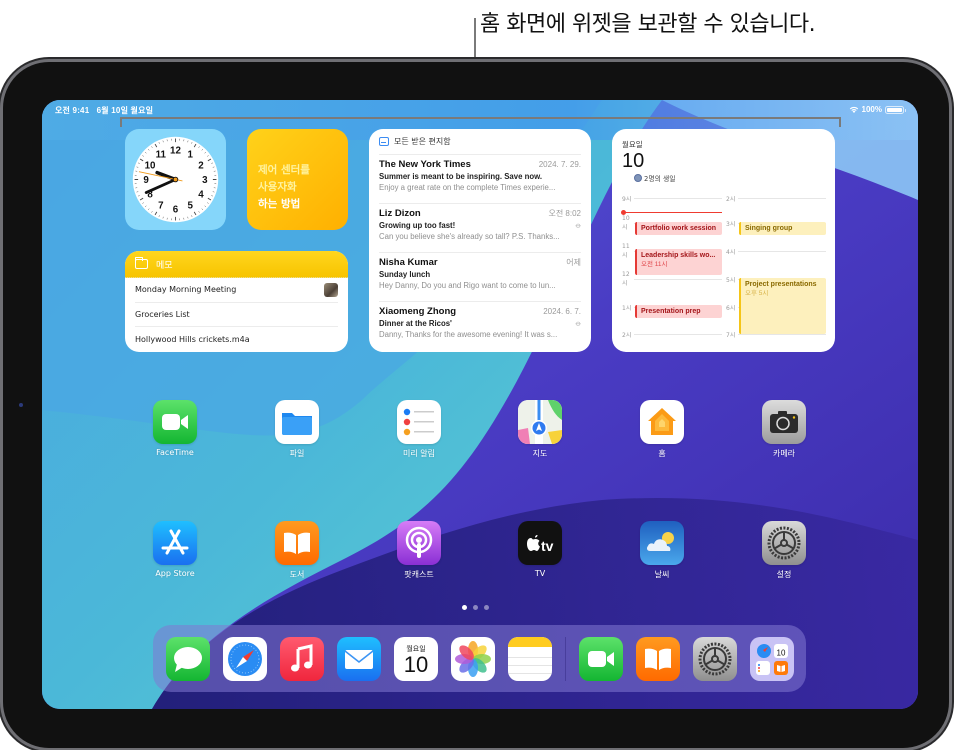  I want to click on mail-subject: Dinner at the Ricos', so click(415, 323).